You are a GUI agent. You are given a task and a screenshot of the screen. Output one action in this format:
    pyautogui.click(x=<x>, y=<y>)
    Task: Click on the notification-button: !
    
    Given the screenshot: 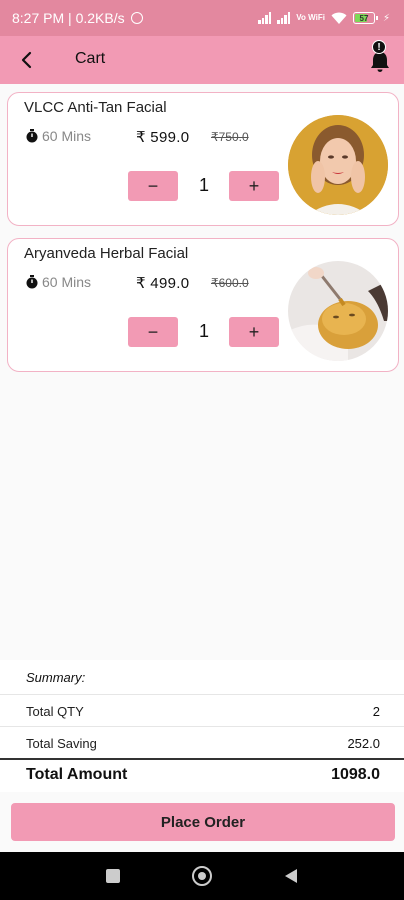 What is the action you would take?
    pyautogui.click(x=380, y=57)
    